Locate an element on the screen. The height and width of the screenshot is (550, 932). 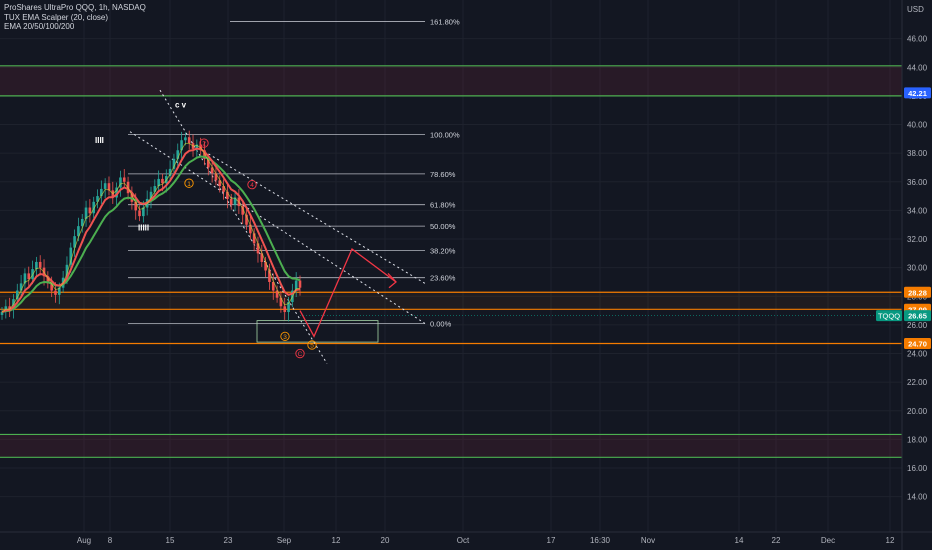
time-axis: Aug 8 15 23 Sep 12 20 Oct 17 16:30 Nov 14 22 Dec 12 is located at coordinates (466, 538).